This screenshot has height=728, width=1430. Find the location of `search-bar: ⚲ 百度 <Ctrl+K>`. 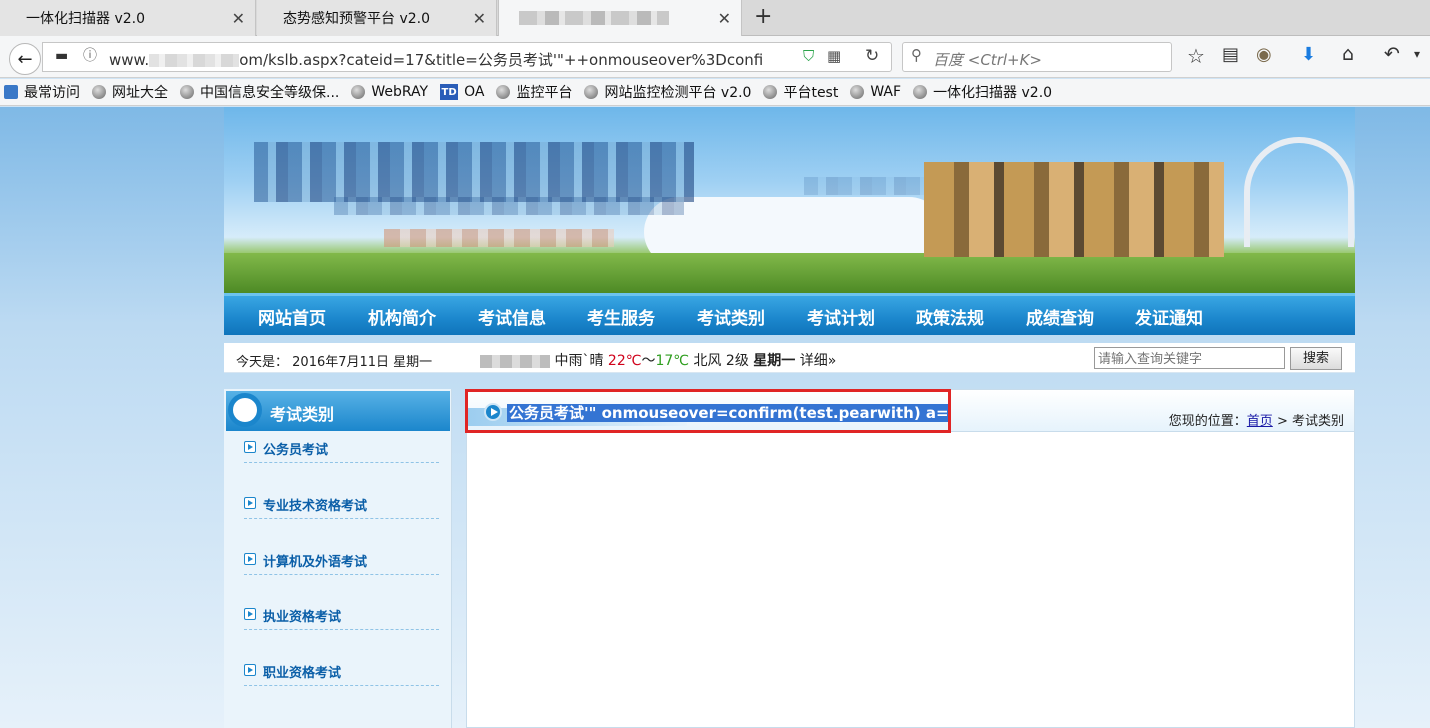

search-bar: ⚲ 百度 <Ctrl+K> is located at coordinates (1037, 57).